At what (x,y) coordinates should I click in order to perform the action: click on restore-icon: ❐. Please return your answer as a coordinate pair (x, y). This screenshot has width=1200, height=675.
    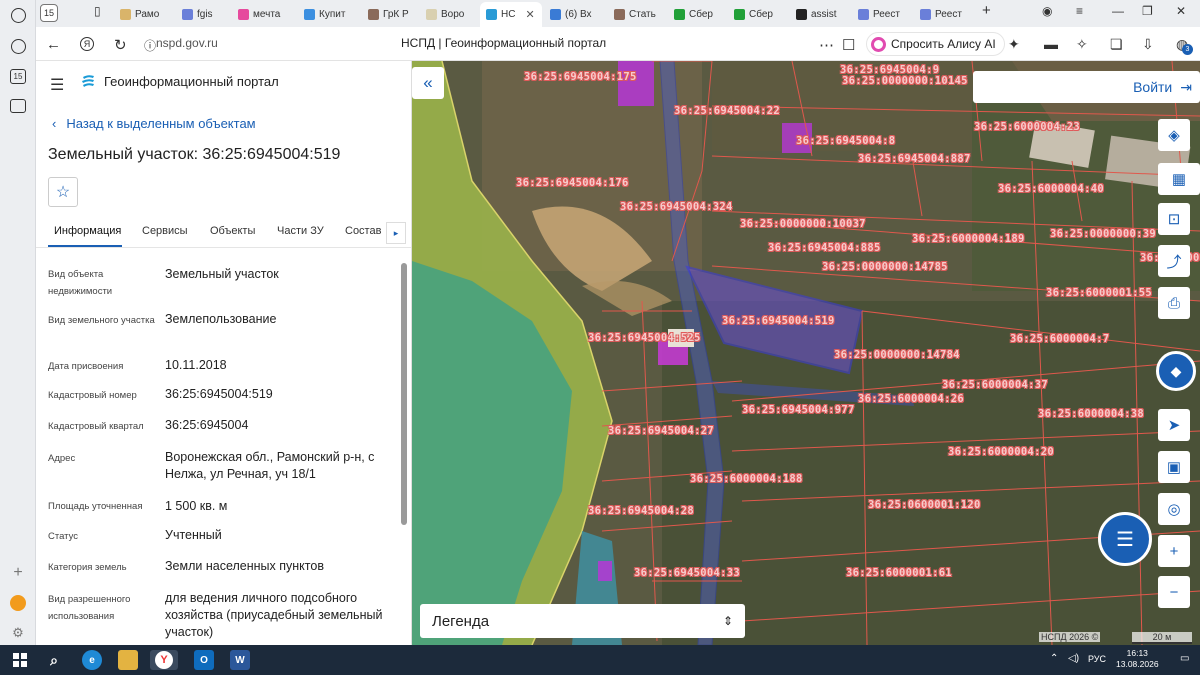
    Looking at the image, I should click on (1147, 11).